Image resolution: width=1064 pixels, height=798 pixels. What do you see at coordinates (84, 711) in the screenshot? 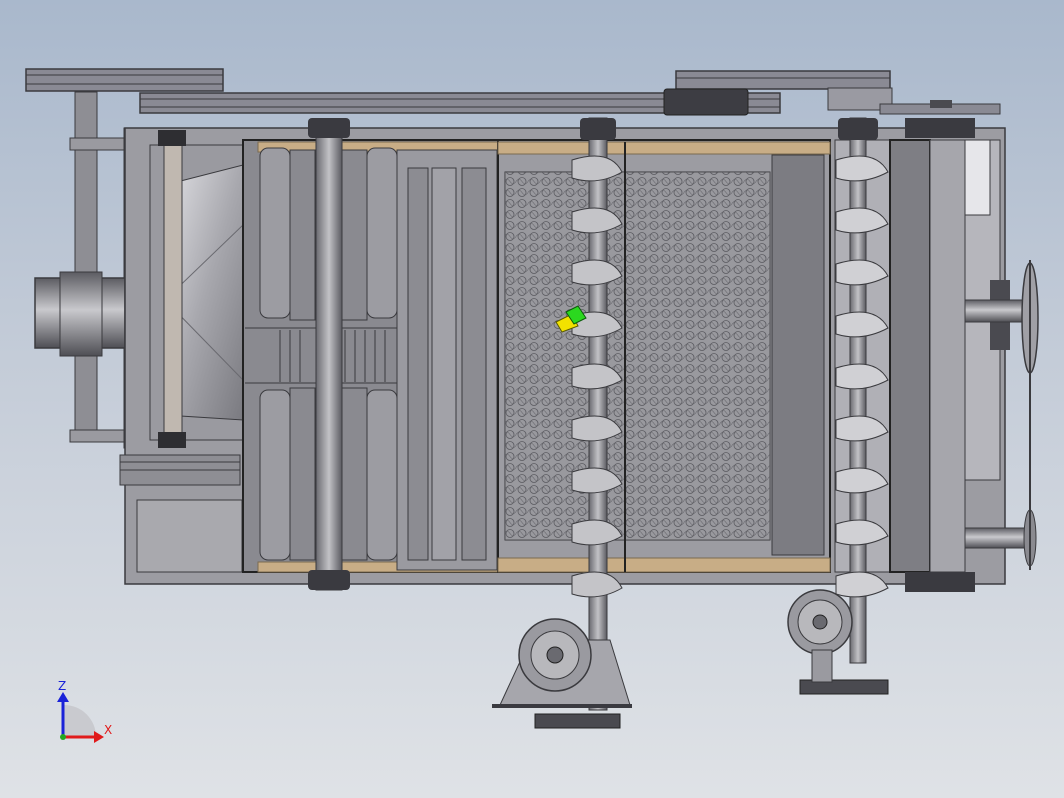
I see `axis-triad: Z X` at bounding box center [84, 711].